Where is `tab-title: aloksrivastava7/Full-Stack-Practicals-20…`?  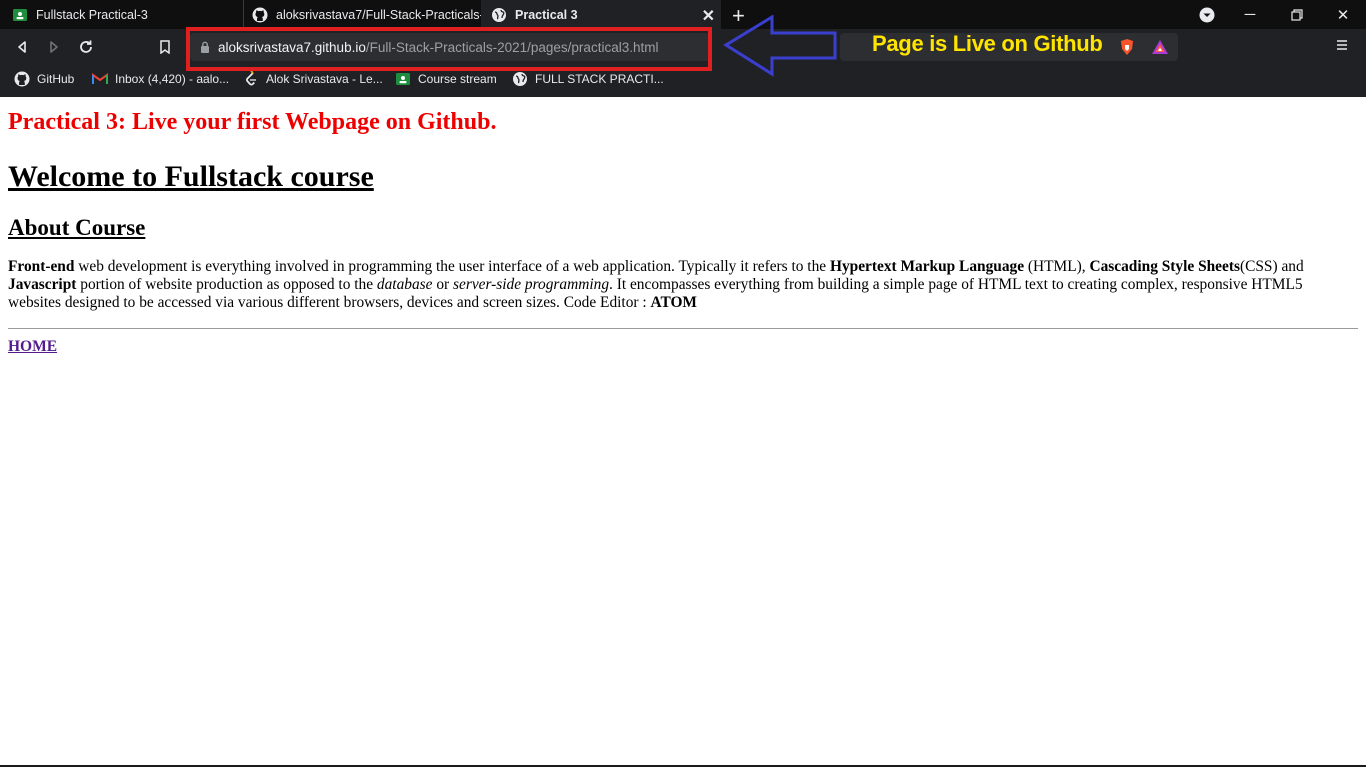 tab-title: aloksrivastava7/Full-Stack-Practicals-20… is located at coordinates (378, 14).